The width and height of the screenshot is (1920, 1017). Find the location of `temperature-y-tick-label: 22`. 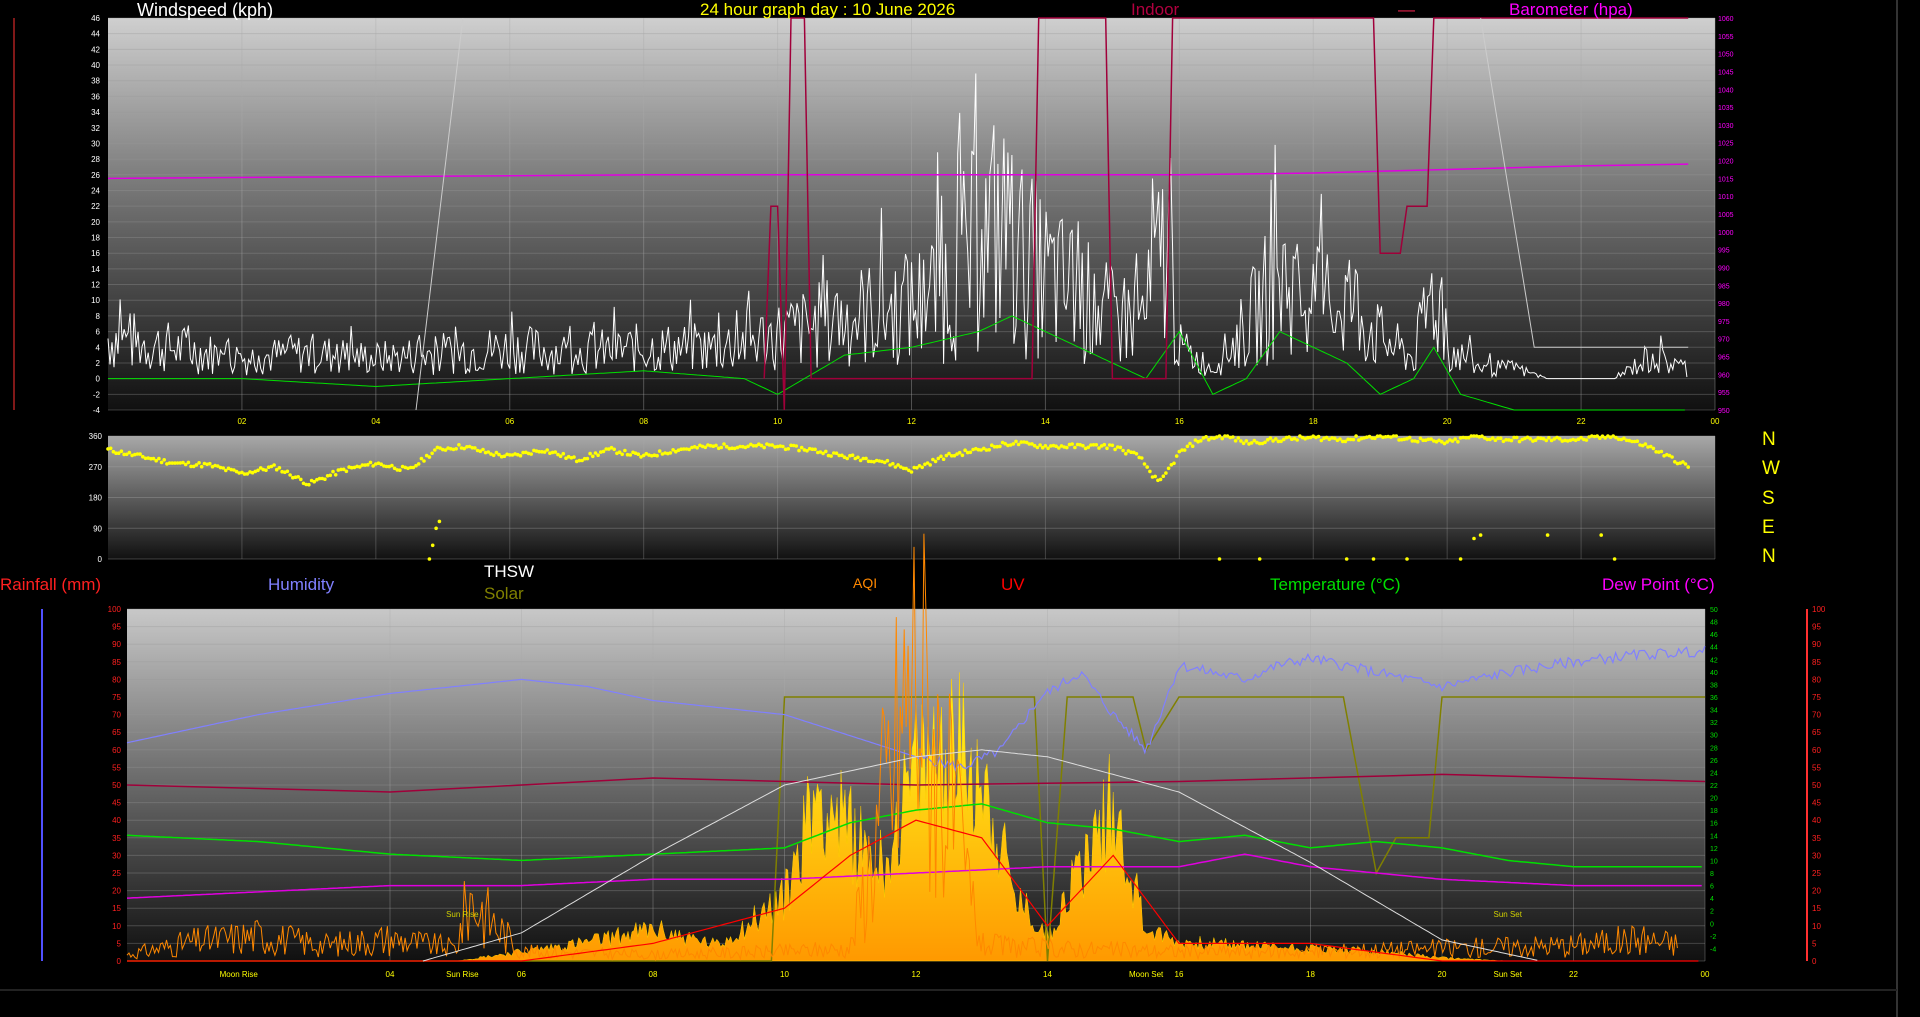

temperature-y-tick-label: 22 is located at coordinates (1714, 786).